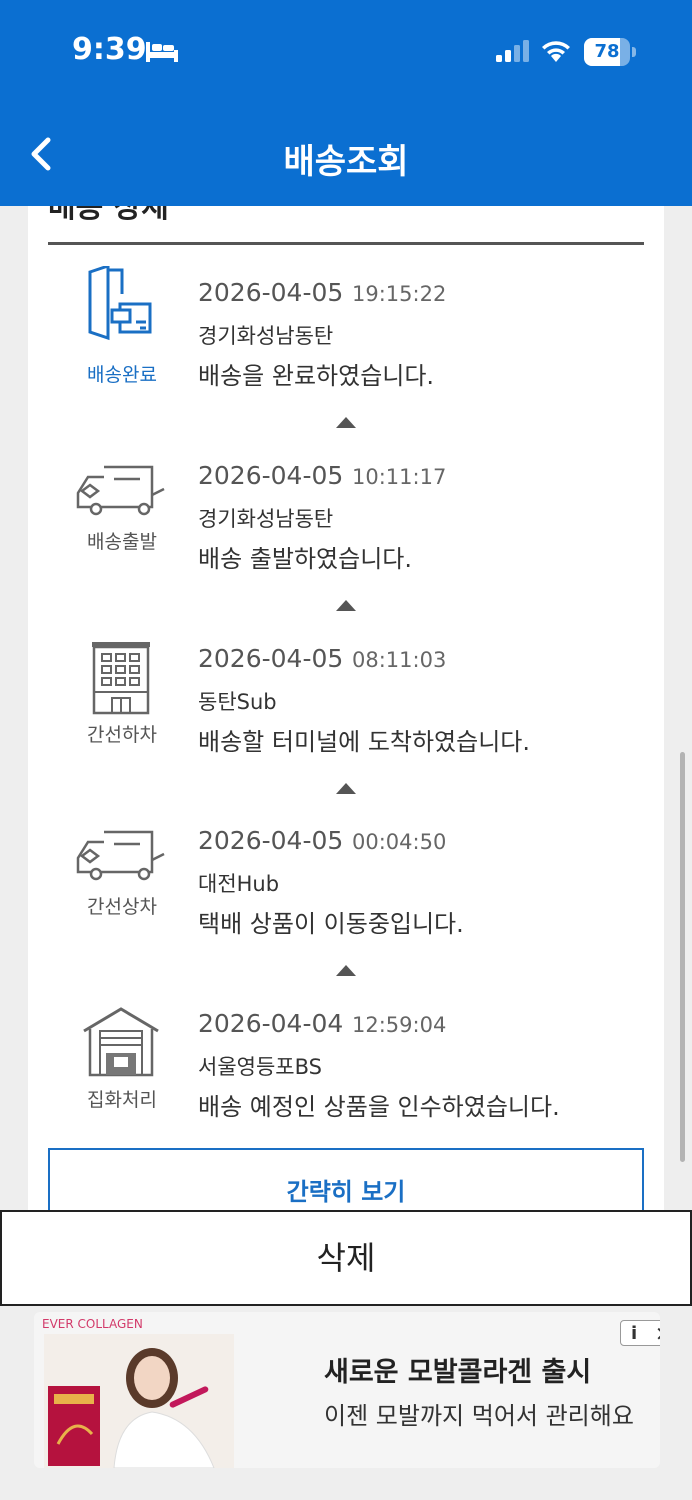 The image size is (692, 1500). Describe the element at coordinates (139, 1401) in the screenshot. I see `ad-model-image` at that location.